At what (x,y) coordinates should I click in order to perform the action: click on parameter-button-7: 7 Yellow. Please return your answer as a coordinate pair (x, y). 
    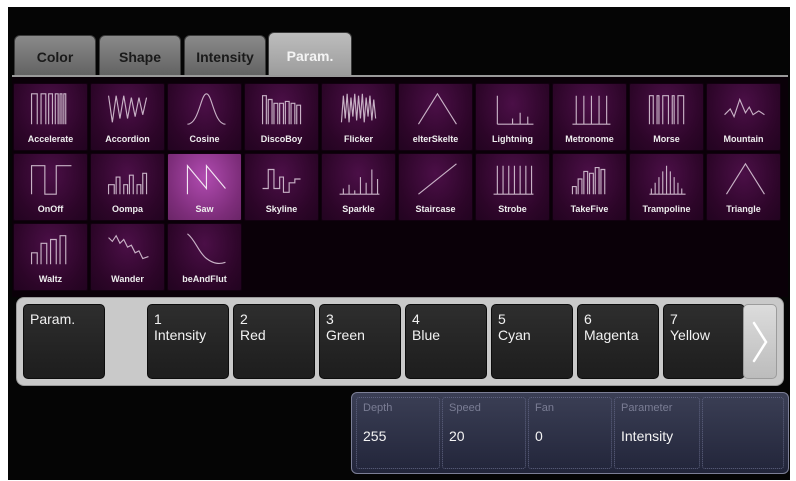
    Looking at the image, I should click on (704, 341).